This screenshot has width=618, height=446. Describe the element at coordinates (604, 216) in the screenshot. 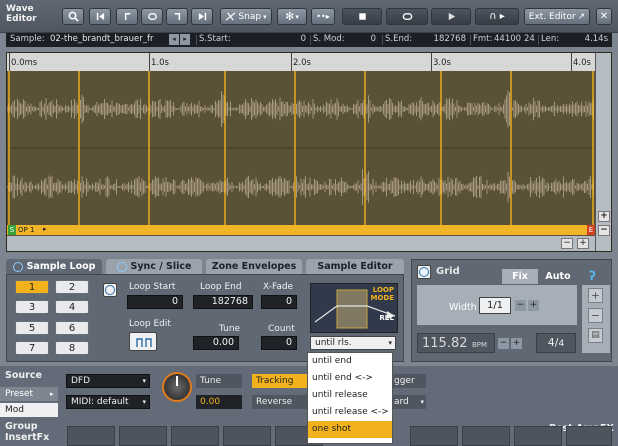

I see `zoom-in-v-button: +` at that location.